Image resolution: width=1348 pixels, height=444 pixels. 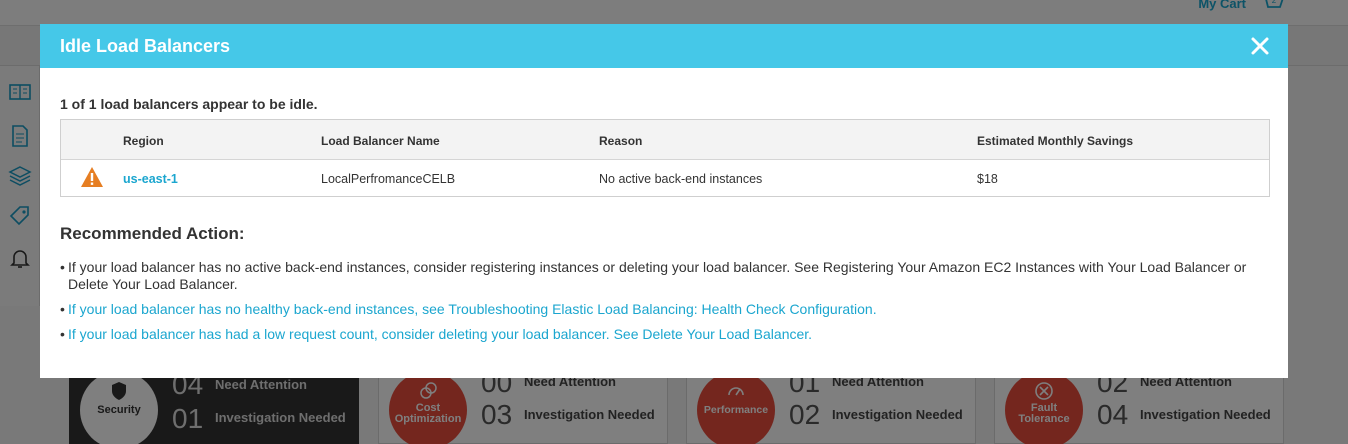 What do you see at coordinates (152, 233) in the screenshot?
I see `recommended-action-title: Recommended Action:` at bounding box center [152, 233].